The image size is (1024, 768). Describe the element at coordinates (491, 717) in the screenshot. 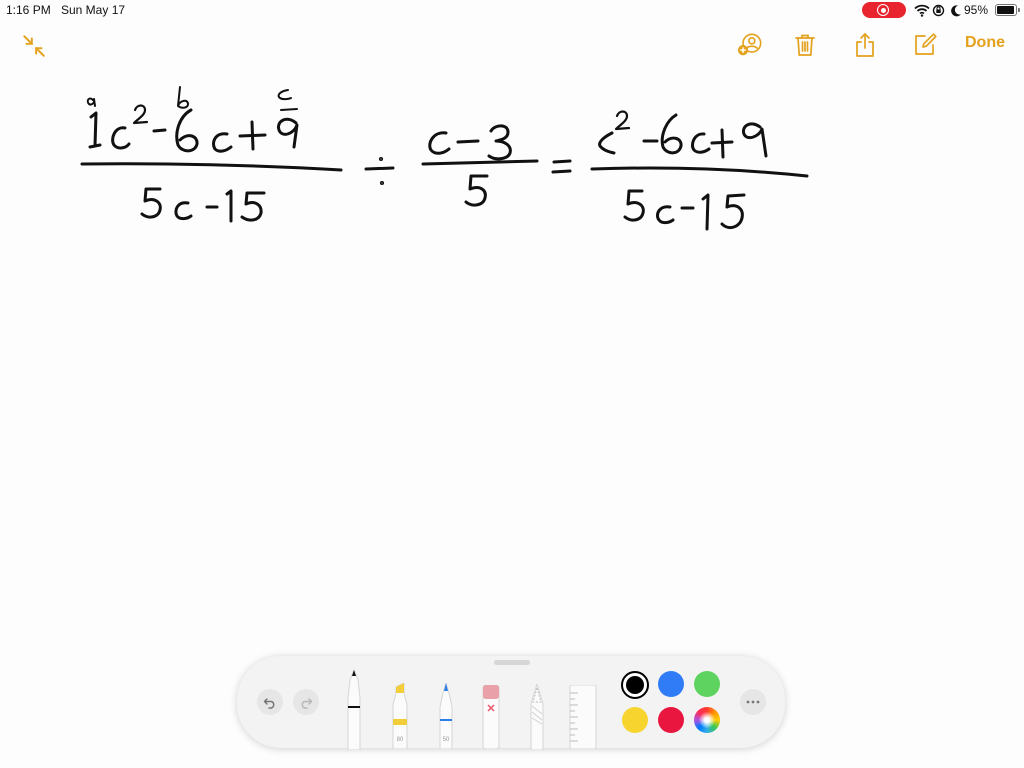

I see `eraser-tool` at that location.